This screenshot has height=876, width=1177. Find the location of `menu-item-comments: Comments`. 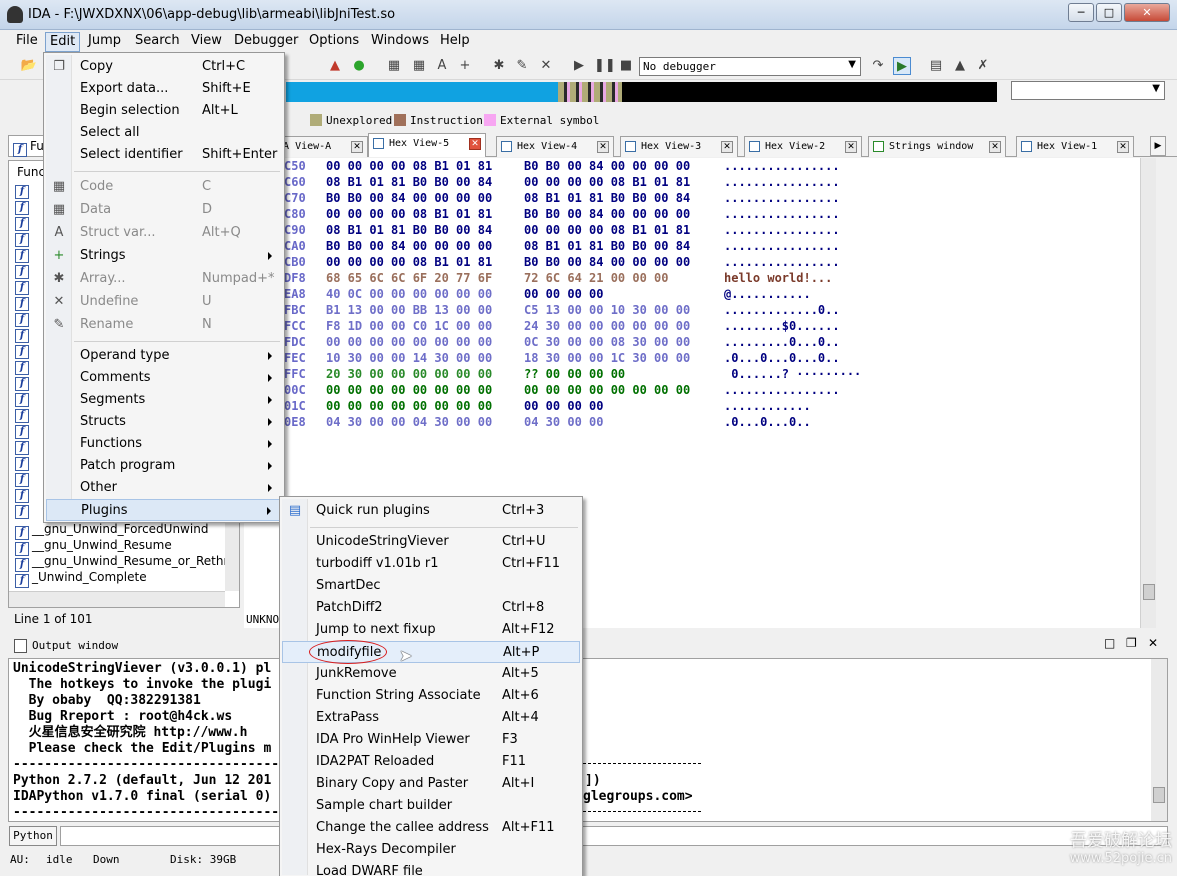

menu-item-comments: Comments is located at coordinates (164, 378).